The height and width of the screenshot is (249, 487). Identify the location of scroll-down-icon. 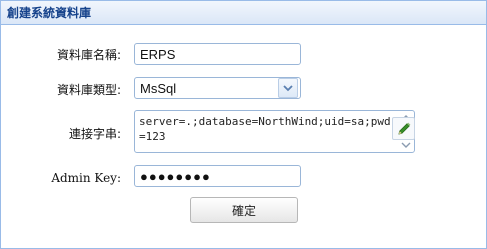
(406, 145).